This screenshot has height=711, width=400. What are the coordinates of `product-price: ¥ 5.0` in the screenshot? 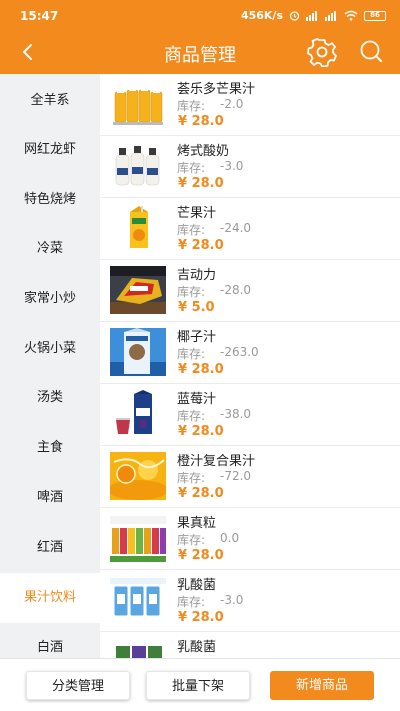 It's located at (196, 307).